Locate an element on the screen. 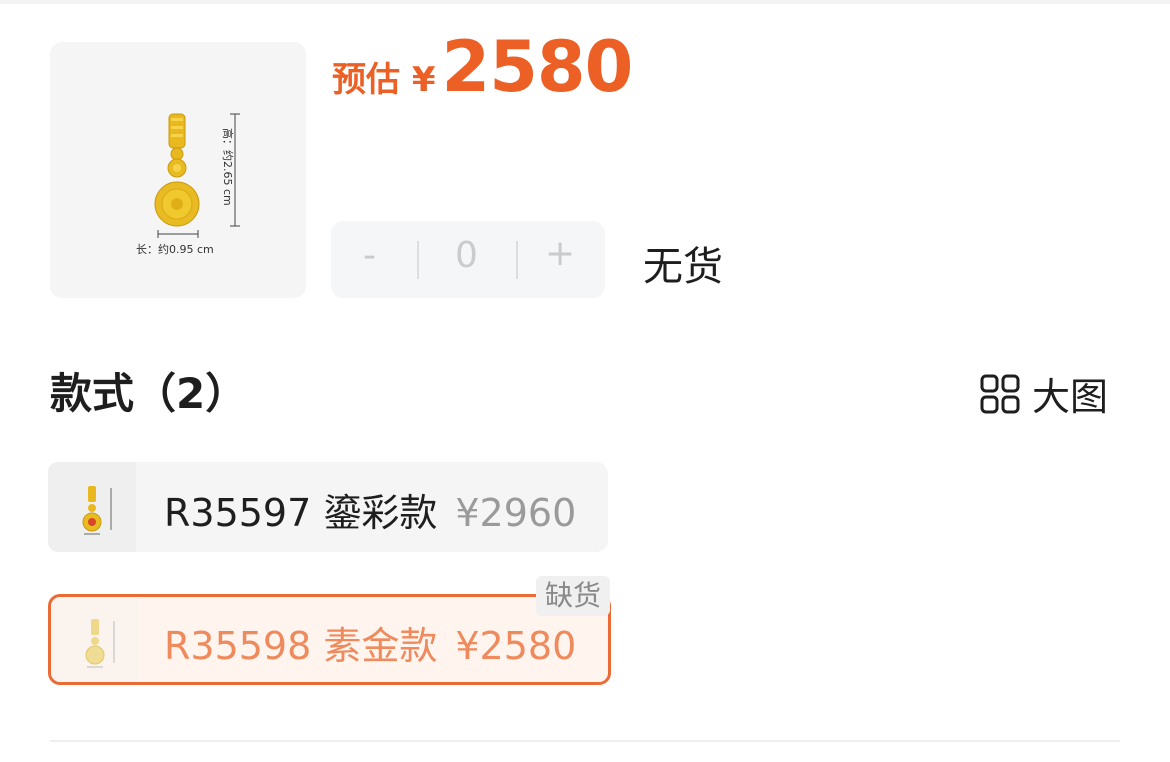 The height and width of the screenshot is (762, 1170). variant-option: R35597 鎏彩款 ¥2960 is located at coordinates (328, 507).